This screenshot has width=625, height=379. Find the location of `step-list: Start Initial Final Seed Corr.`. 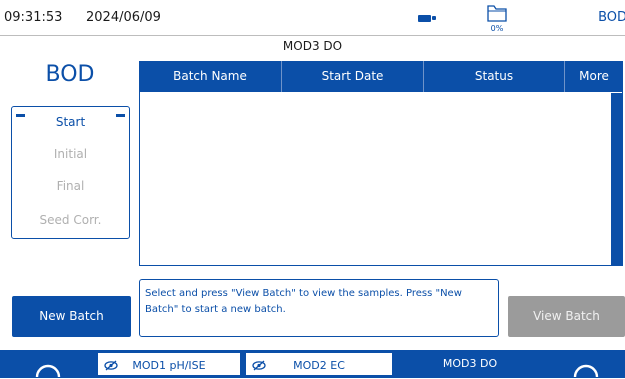

step-list: Start Initial Final Seed Corr. is located at coordinates (70, 172).